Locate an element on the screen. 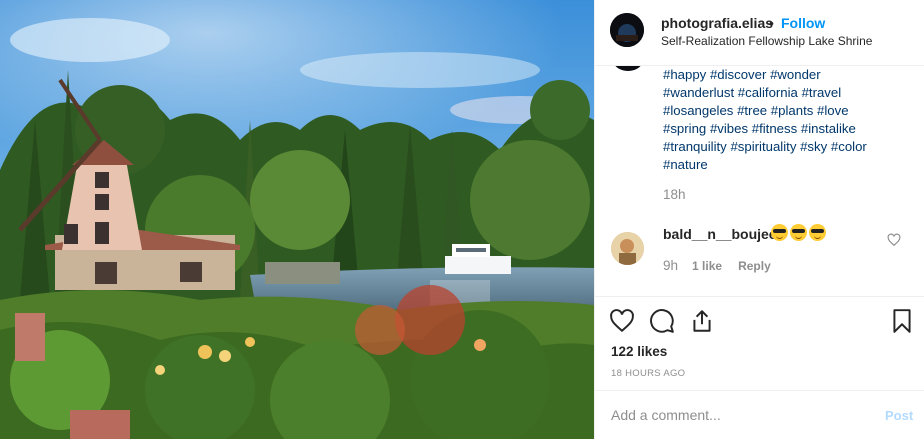  comment-likes: 1 like is located at coordinates (707, 266).